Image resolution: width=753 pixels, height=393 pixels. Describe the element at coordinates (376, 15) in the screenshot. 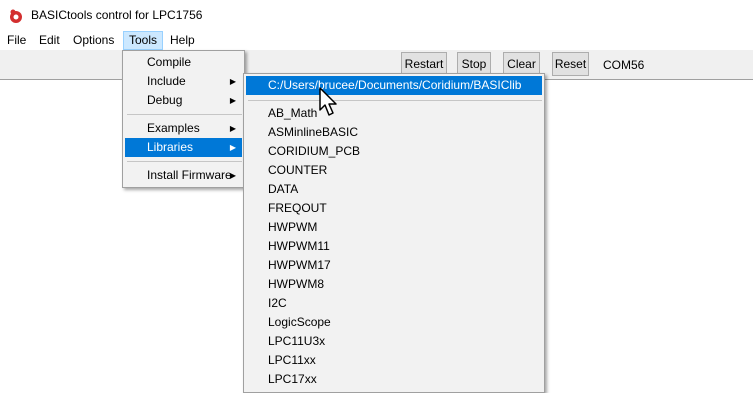

I see `title-bar: BASICtools control for LPC1756` at that location.